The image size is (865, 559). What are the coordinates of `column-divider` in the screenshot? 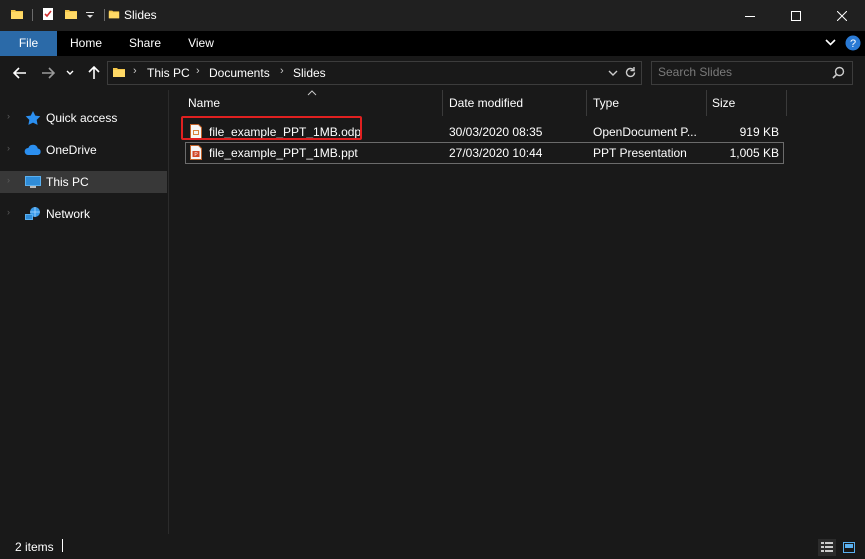 It's located at (786, 103).